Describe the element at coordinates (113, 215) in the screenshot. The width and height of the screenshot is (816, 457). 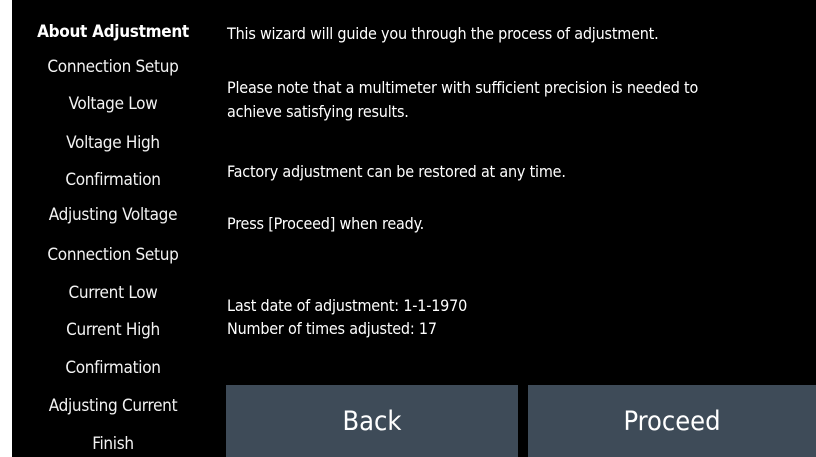
I see `step-adjusting-voltage: Adjusting Voltage` at that location.